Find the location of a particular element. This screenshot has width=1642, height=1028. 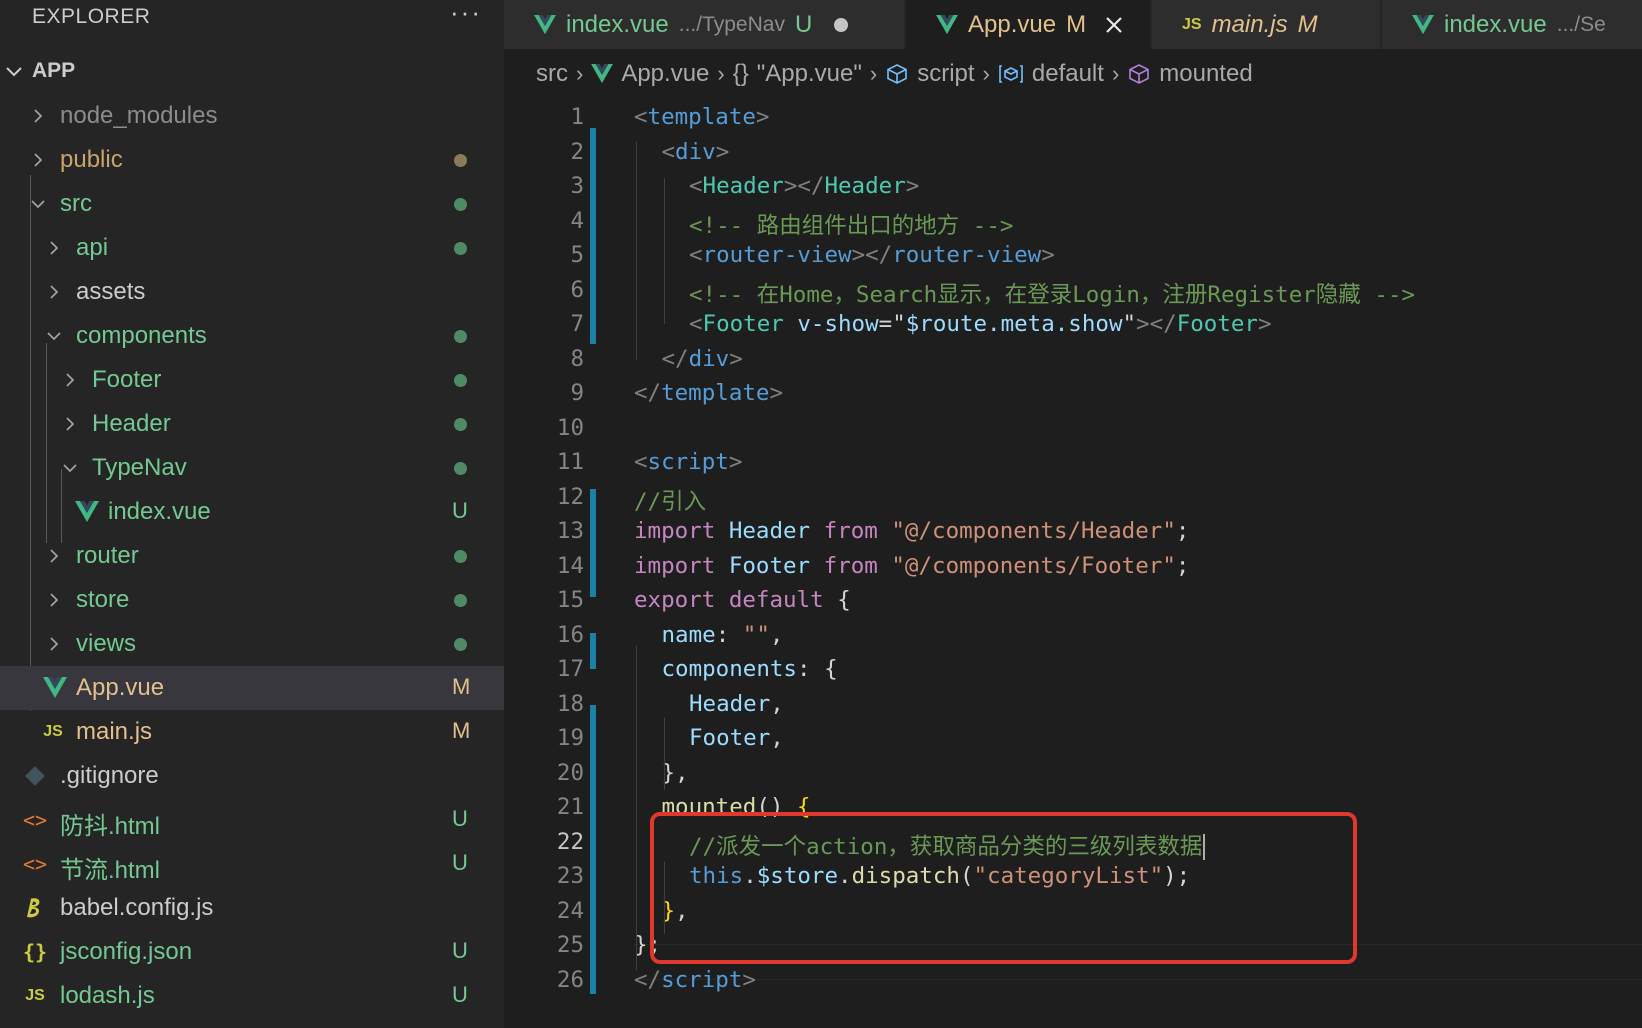

tree-item-label: views is located at coordinates (106, 643).